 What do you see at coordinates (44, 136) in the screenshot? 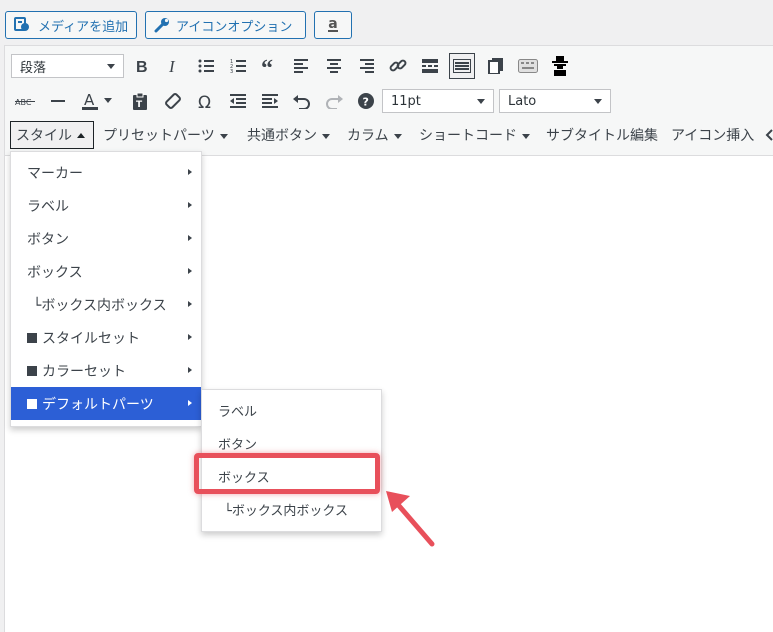
I see `menu-style-label: スタイル` at bounding box center [44, 136].